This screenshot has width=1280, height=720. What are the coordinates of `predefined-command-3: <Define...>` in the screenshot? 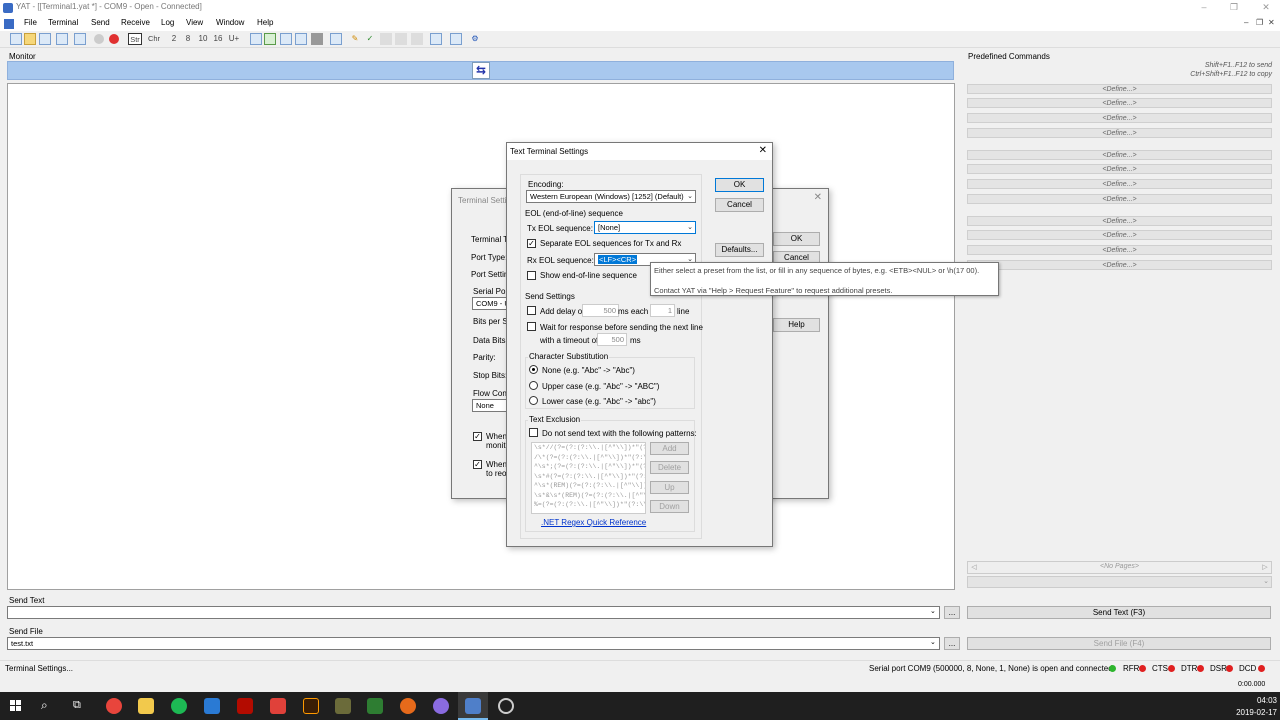 It's located at (1119, 118).